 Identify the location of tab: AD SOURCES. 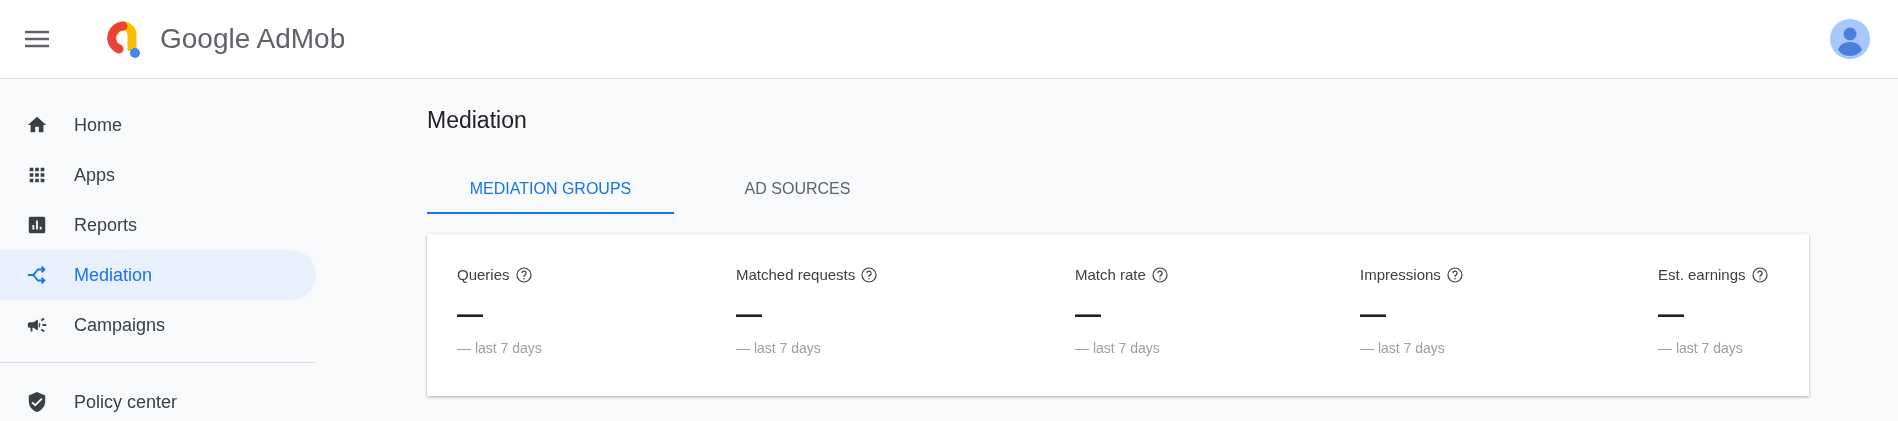
(797, 191).